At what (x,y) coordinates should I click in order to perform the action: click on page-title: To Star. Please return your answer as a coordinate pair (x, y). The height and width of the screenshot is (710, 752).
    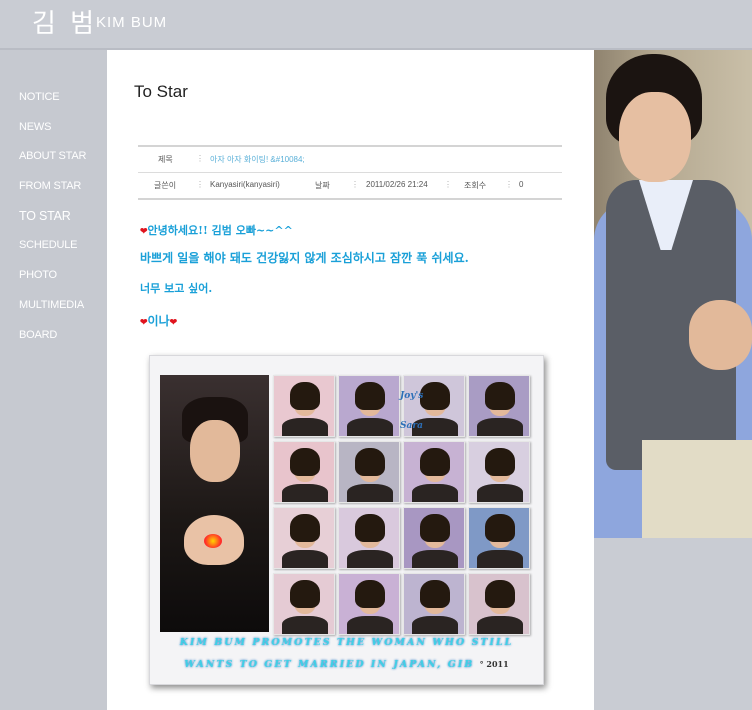
    Looking at the image, I should click on (161, 91).